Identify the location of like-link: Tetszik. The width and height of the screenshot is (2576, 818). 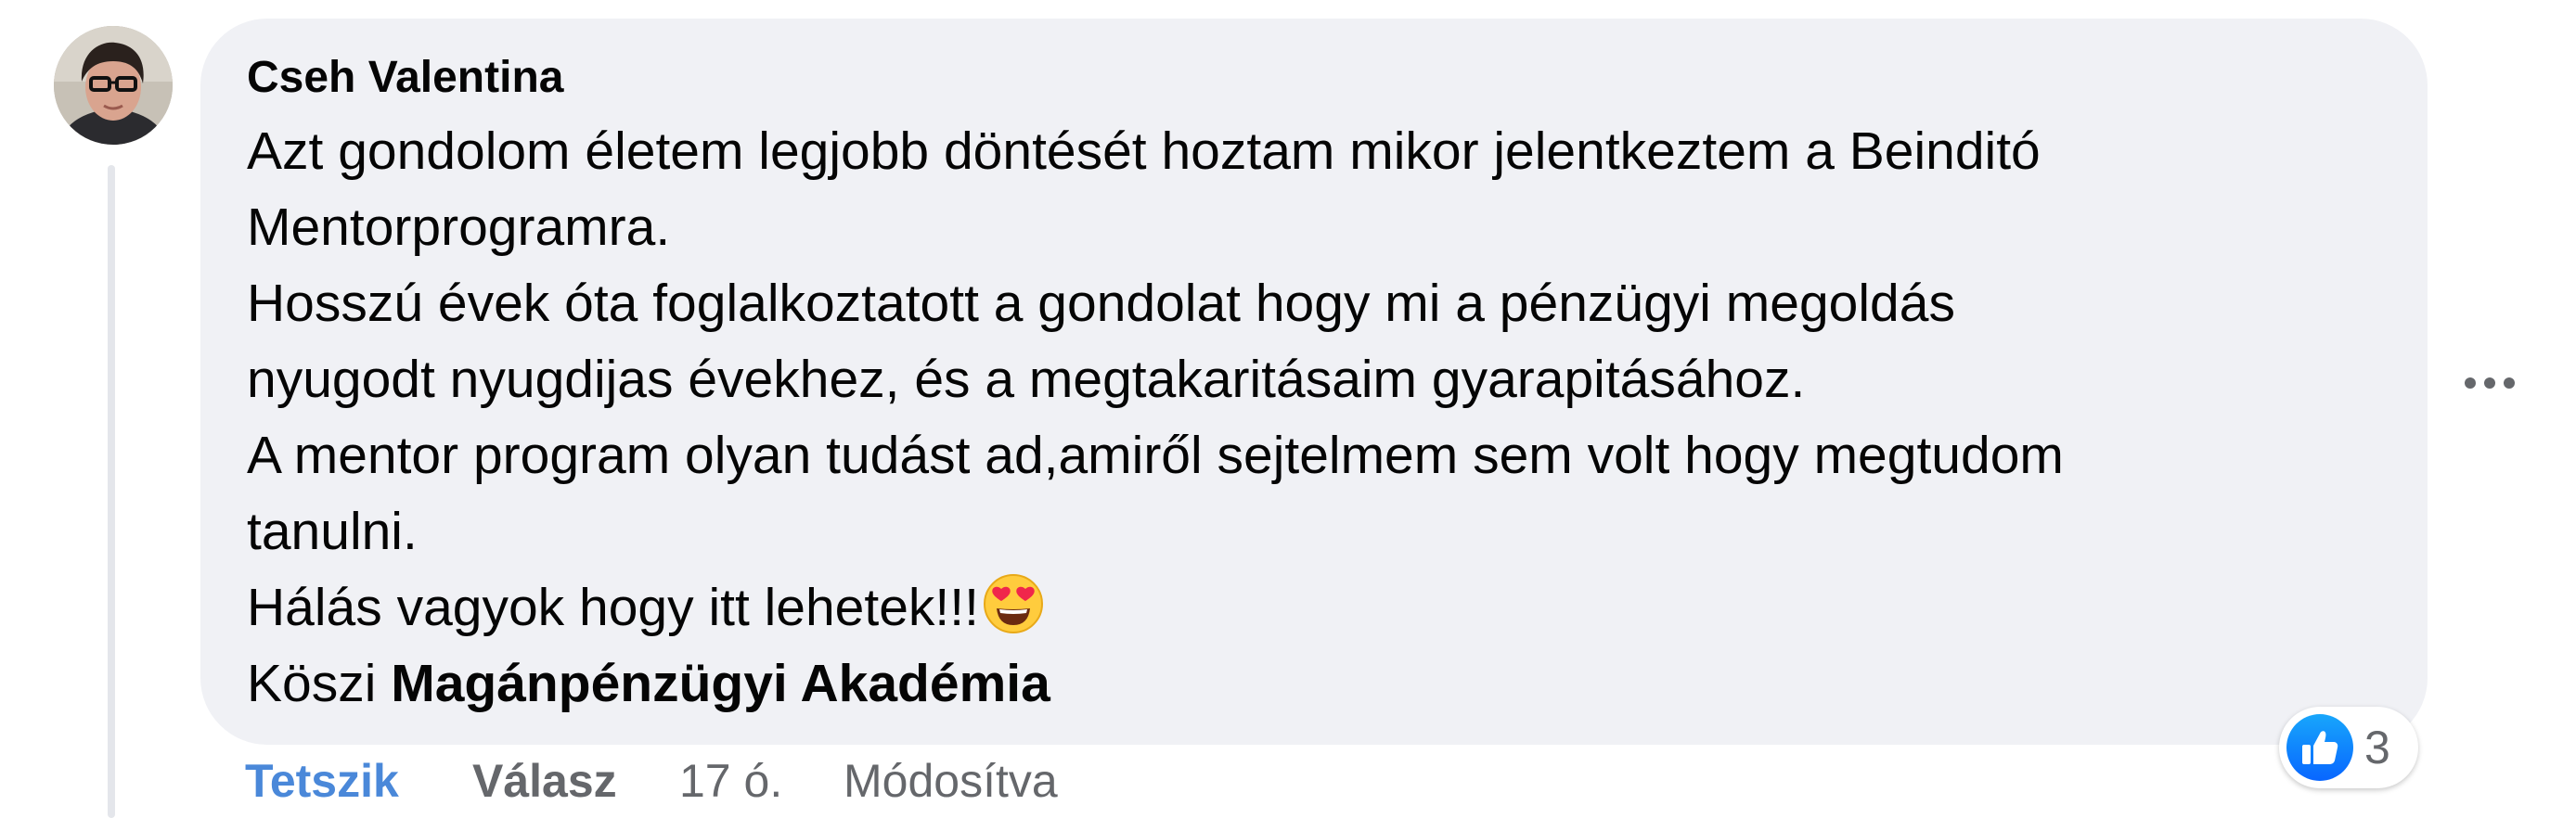
(322, 781).